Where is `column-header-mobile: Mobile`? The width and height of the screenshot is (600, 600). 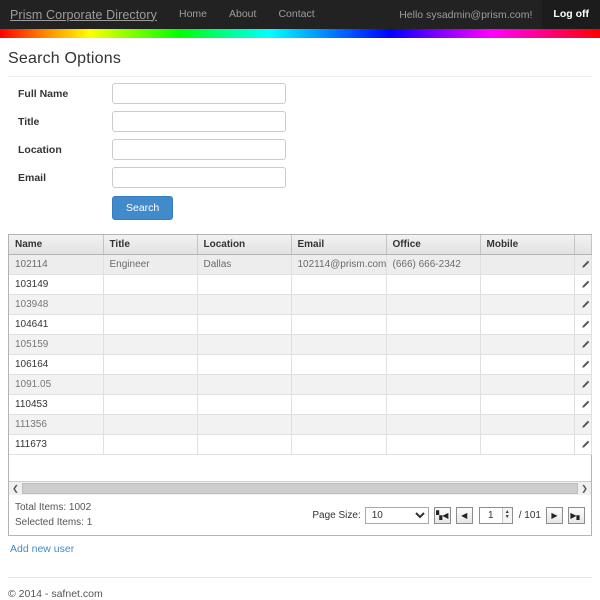
column-header-mobile: Mobile is located at coordinates (527, 244).